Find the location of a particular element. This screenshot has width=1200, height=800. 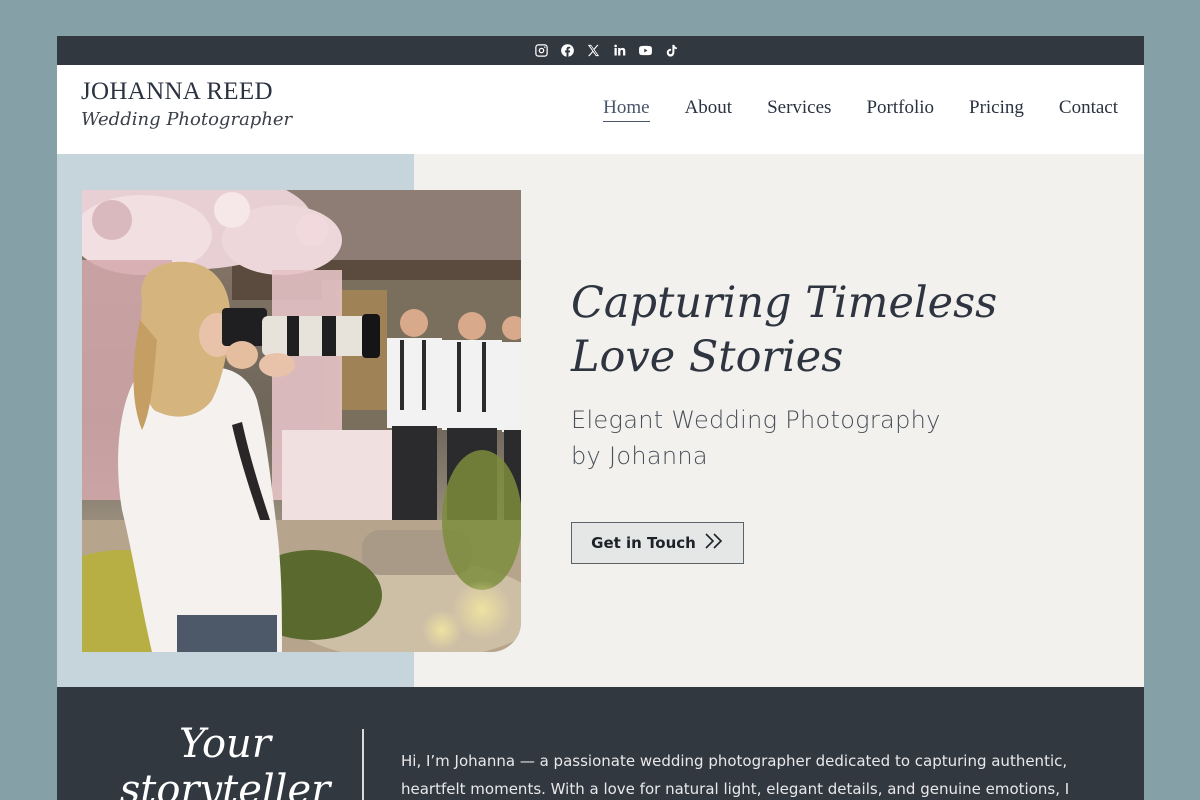

get-in-touch-button: Get in Touch is located at coordinates (657, 543).